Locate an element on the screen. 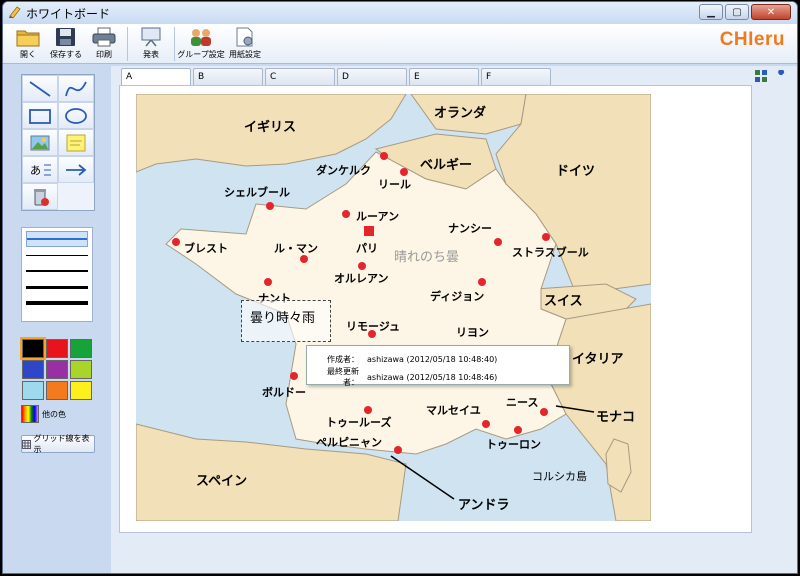  sticky-note-icon is located at coordinates (76, 142).